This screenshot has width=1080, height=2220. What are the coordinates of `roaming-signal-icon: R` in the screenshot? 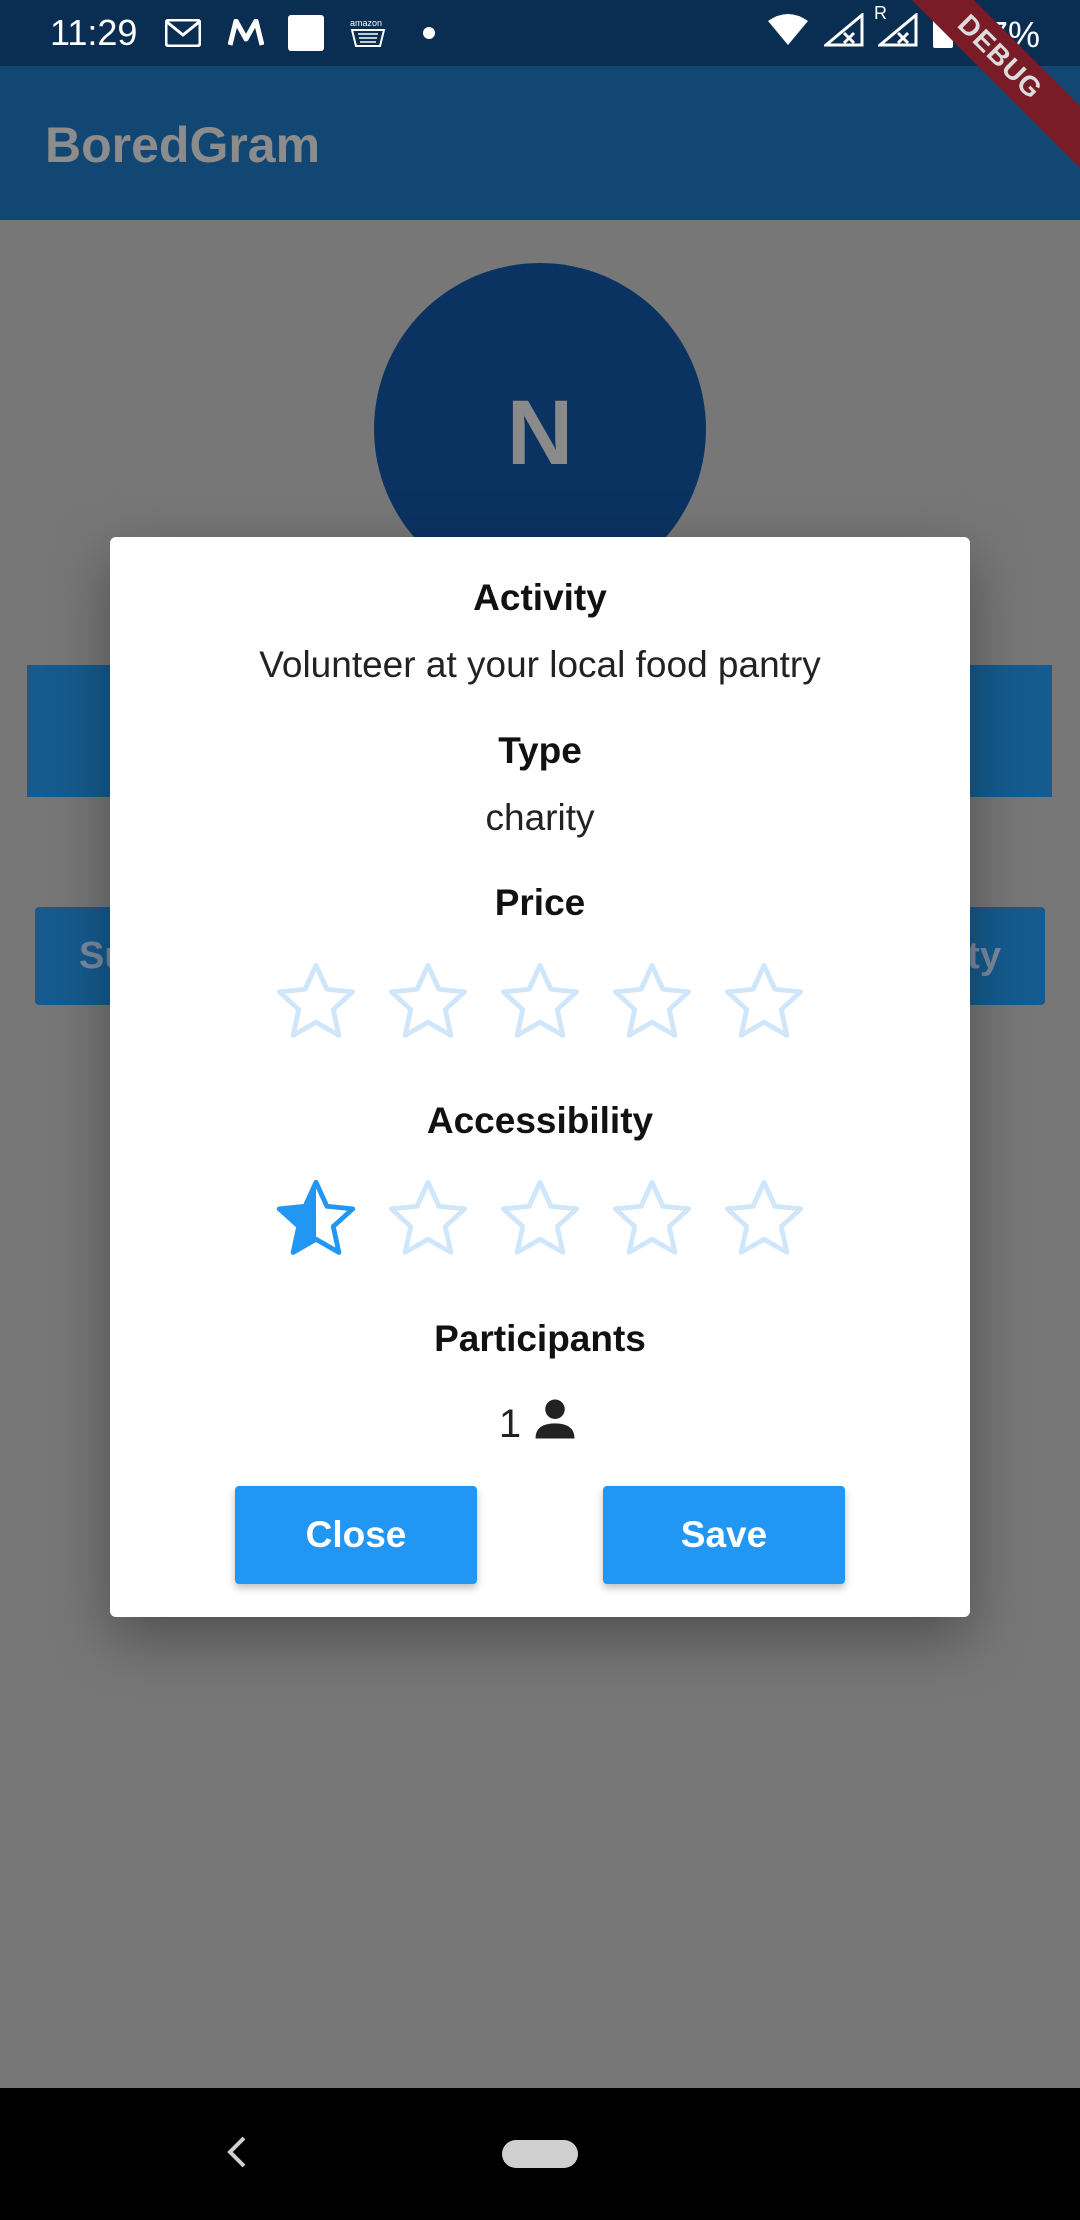 It's located at (896, 29).